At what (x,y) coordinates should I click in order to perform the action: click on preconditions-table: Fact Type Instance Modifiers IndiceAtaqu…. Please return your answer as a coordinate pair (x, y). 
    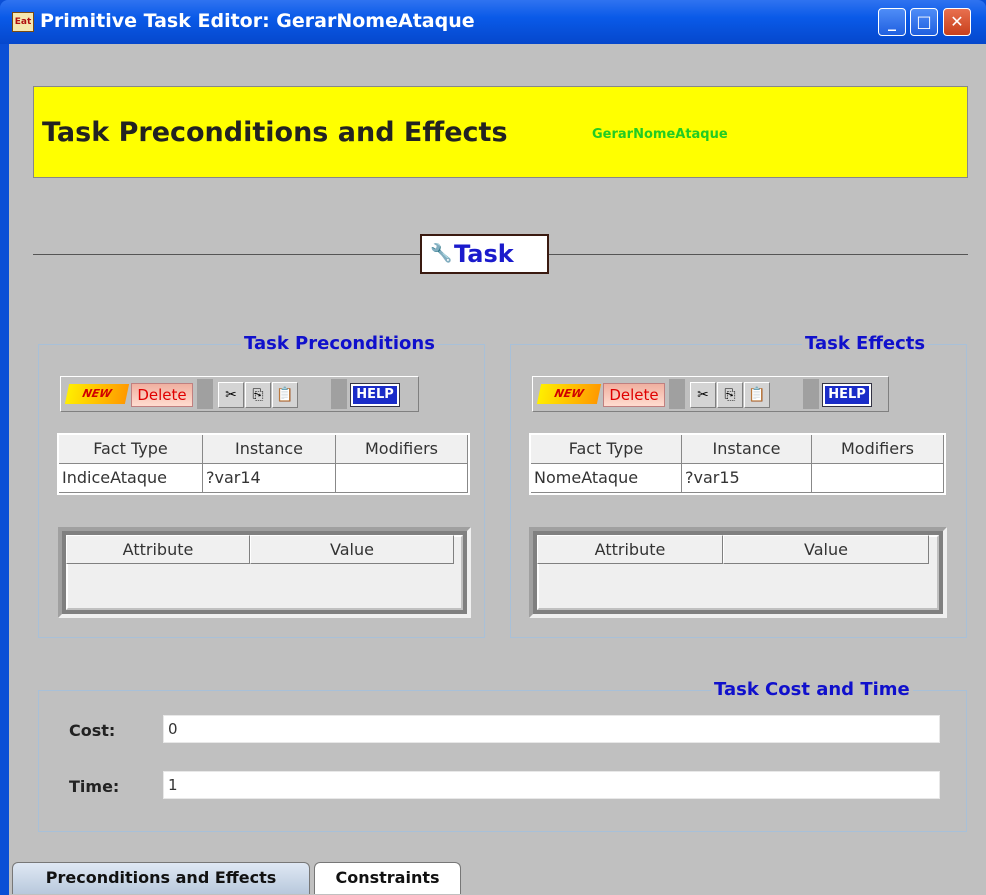
    Looking at the image, I should click on (263, 464).